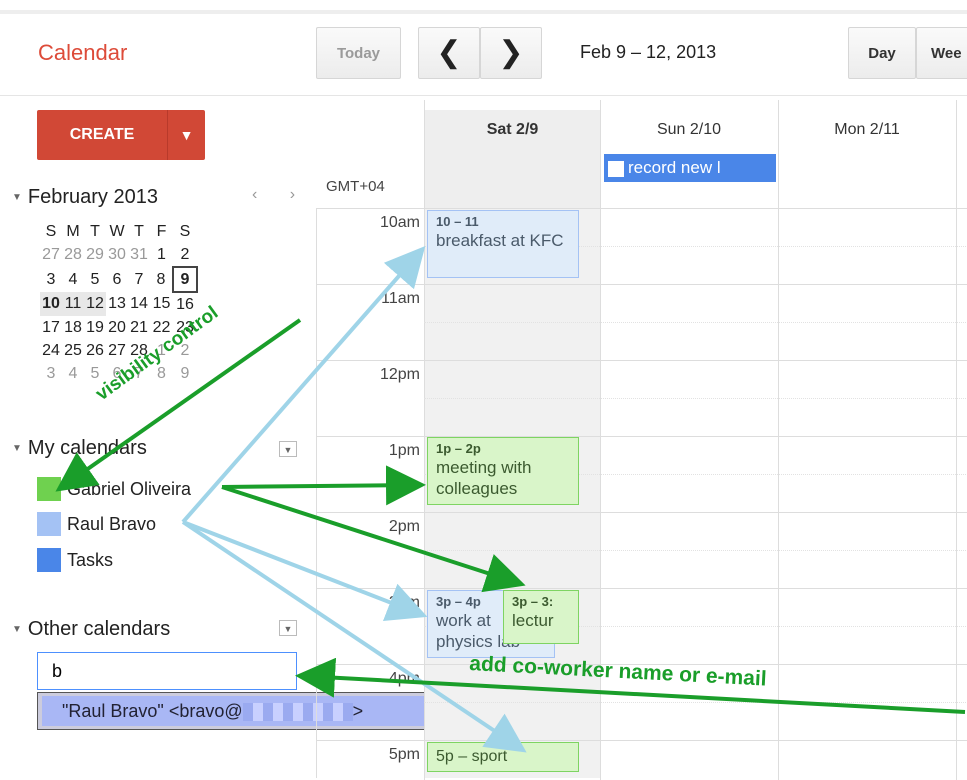 This screenshot has width=967, height=780. What do you see at coordinates (354, 636) in the screenshot?
I see `arrow-blue-sport` at bounding box center [354, 636].